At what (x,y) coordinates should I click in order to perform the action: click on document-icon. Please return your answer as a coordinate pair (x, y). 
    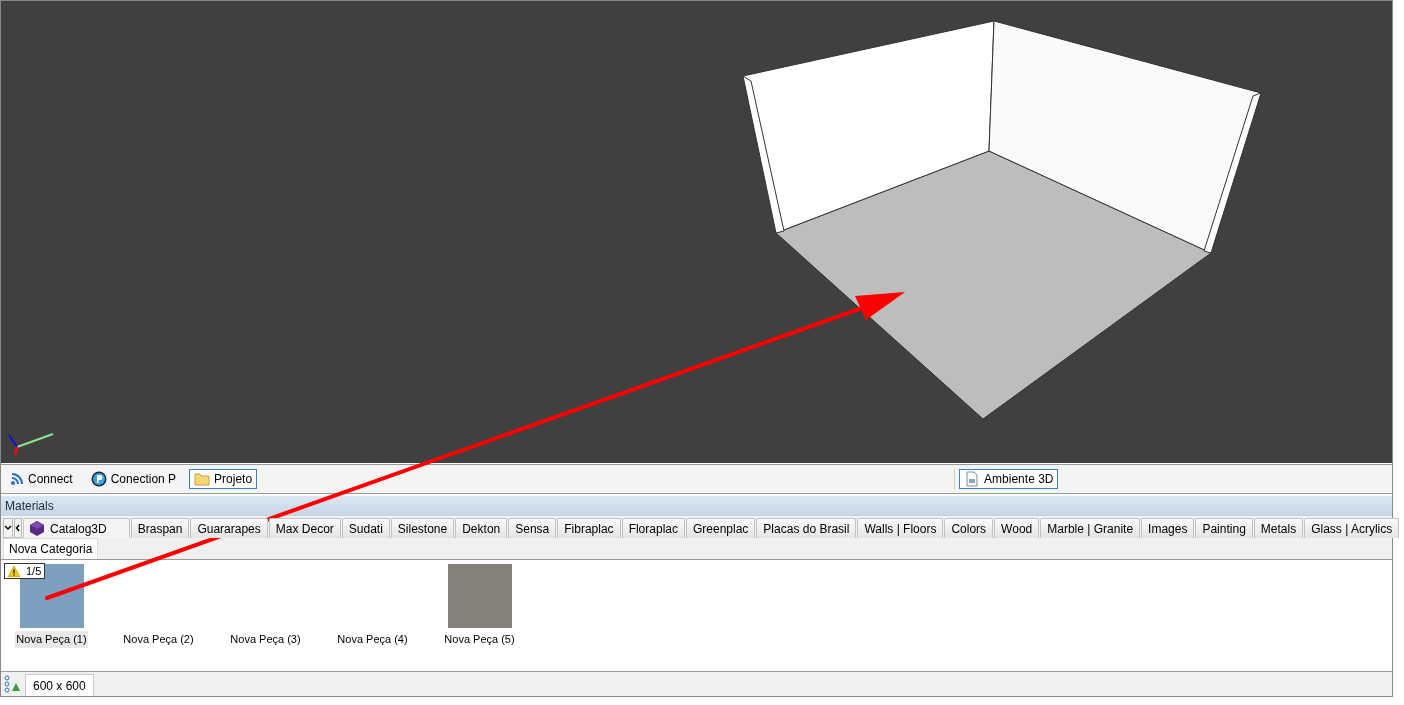
    Looking at the image, I should click on (972, 479).